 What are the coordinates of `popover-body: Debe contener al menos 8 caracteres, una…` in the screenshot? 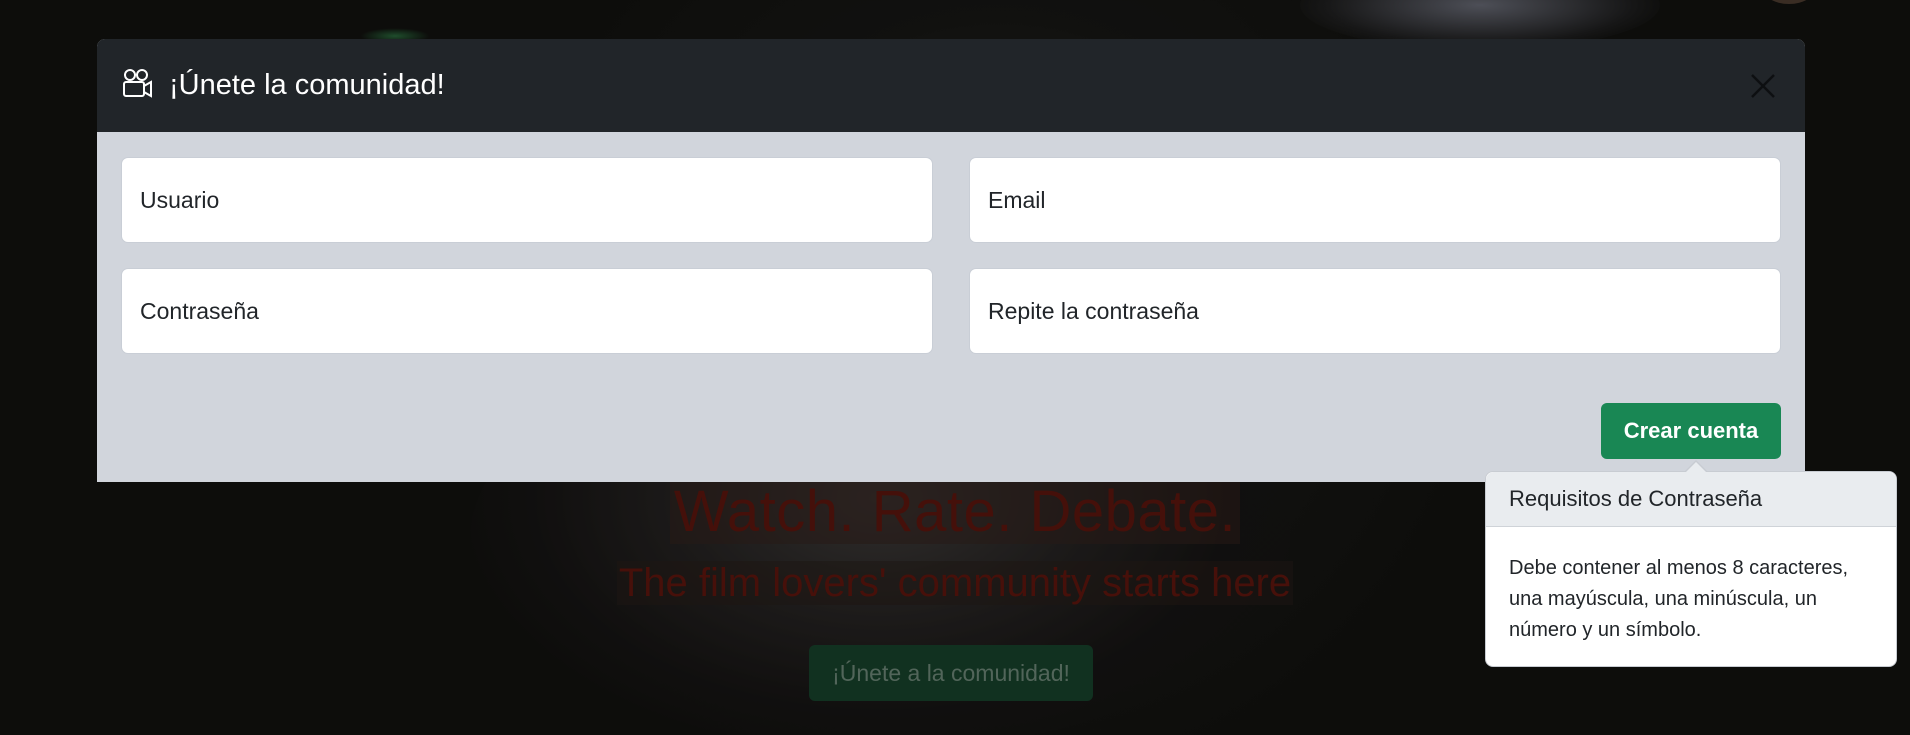 It's located at (1679, 599).